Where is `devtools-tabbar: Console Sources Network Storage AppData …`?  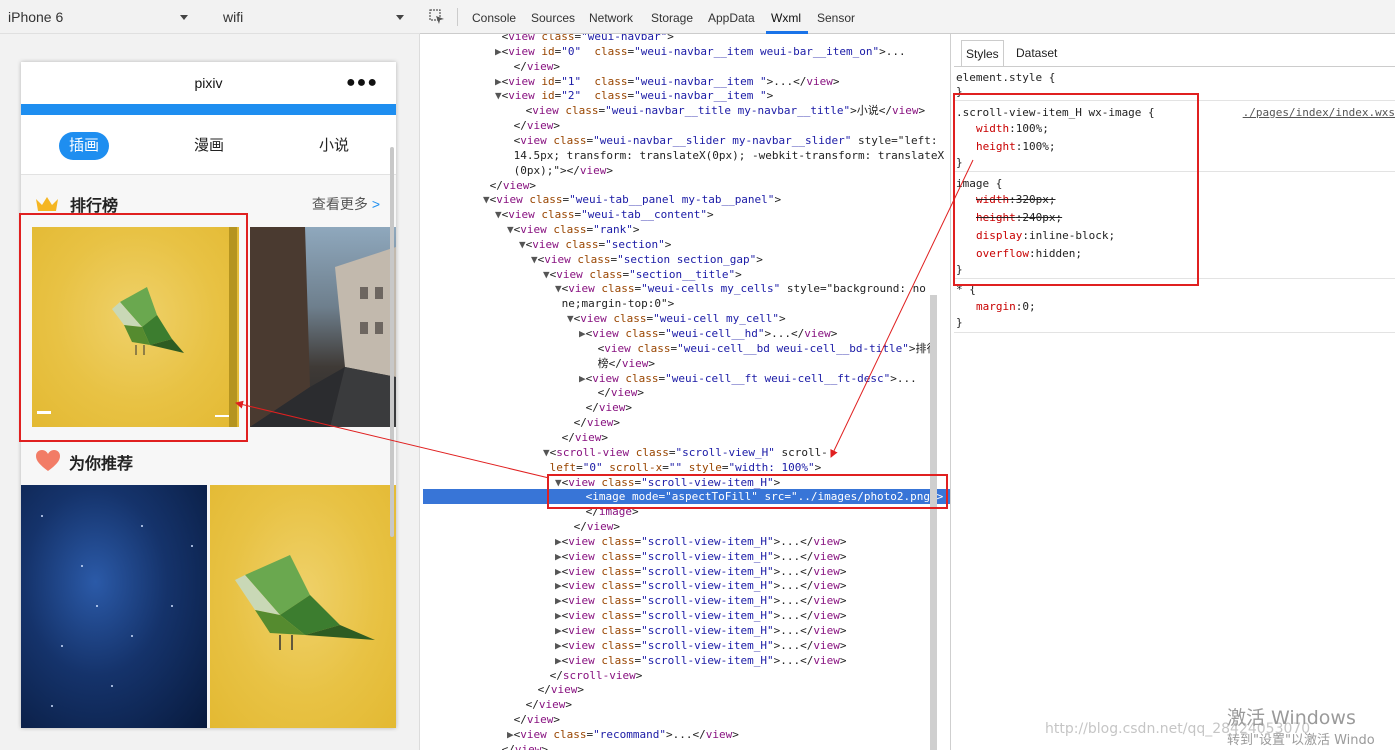 devtools-tabbar: Console Sources Network Storage AppData … is located at coordinates (907, 17).